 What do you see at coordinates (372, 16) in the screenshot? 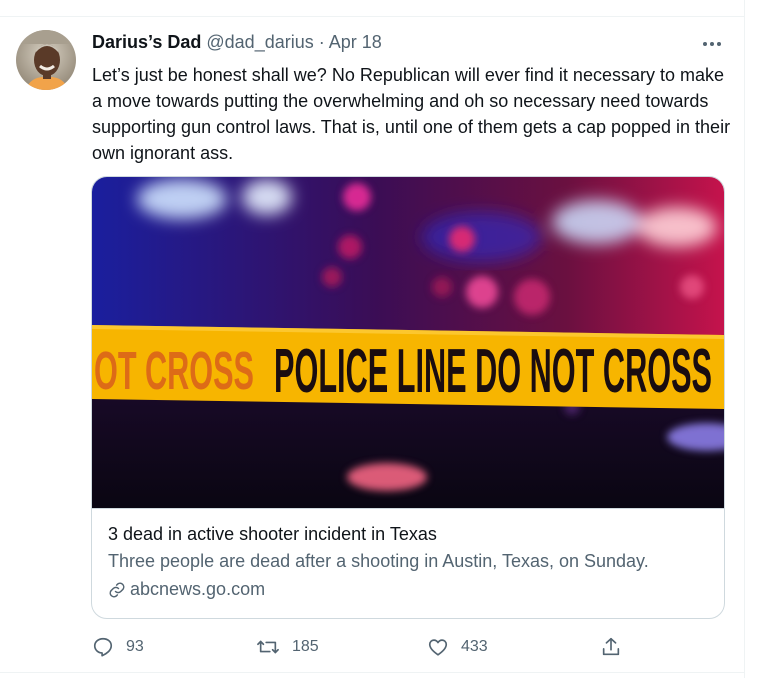
I see `top-divider` at bounding box center [372, 16].